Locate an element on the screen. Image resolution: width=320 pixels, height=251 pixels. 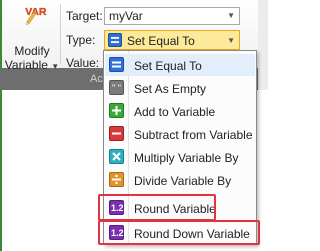
menu-item-label: Multiply Variable By is located at coordinates (186, 158).